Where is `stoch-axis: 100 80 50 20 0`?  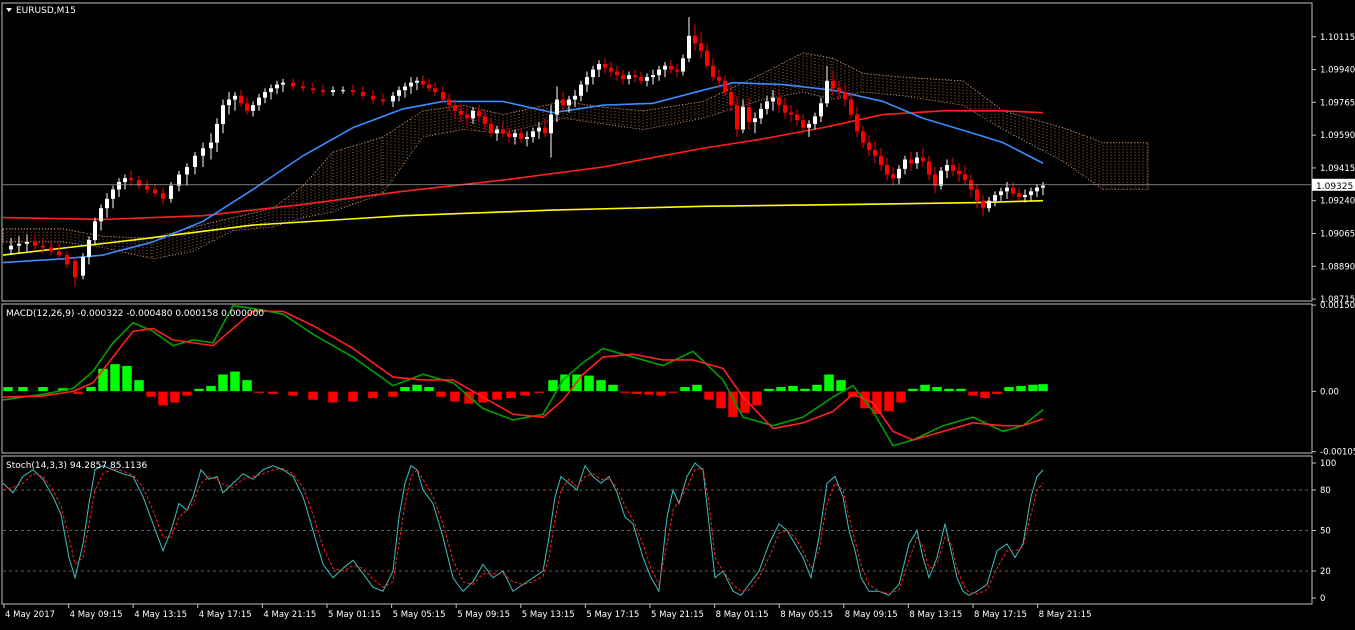
stoch-axis: 100 80 50 20 0 is located at coordinates (1324, 531).